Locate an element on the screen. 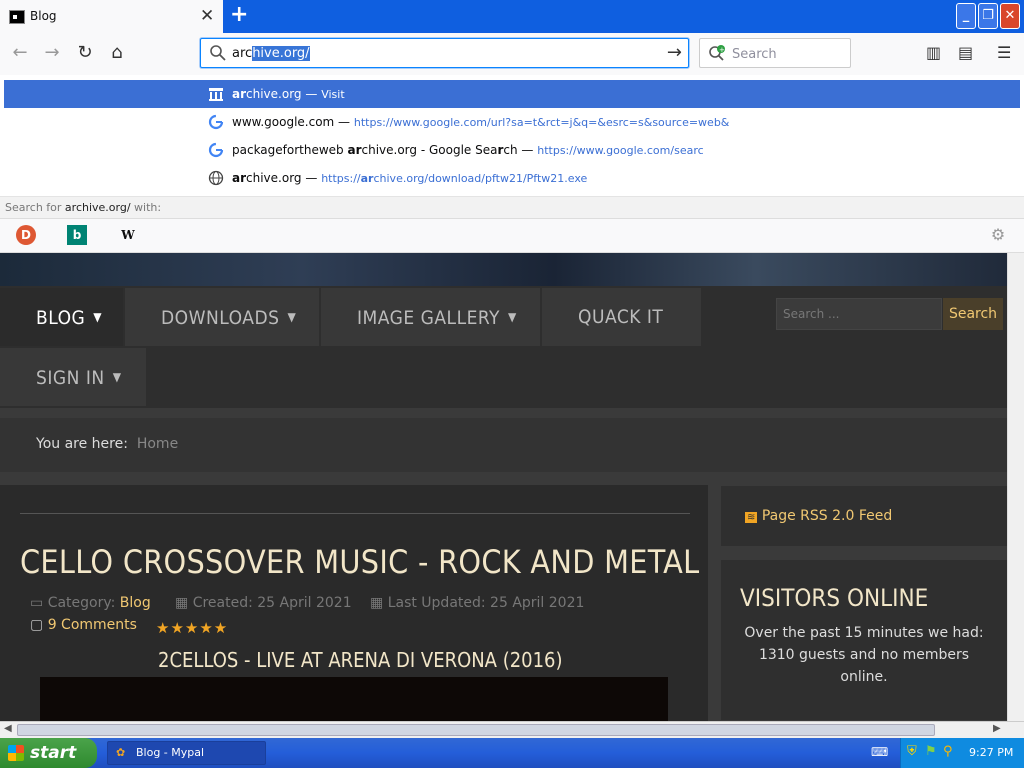 This screenshot has height=768, width=1024. globe-icon is located at coordinates (216, 178).